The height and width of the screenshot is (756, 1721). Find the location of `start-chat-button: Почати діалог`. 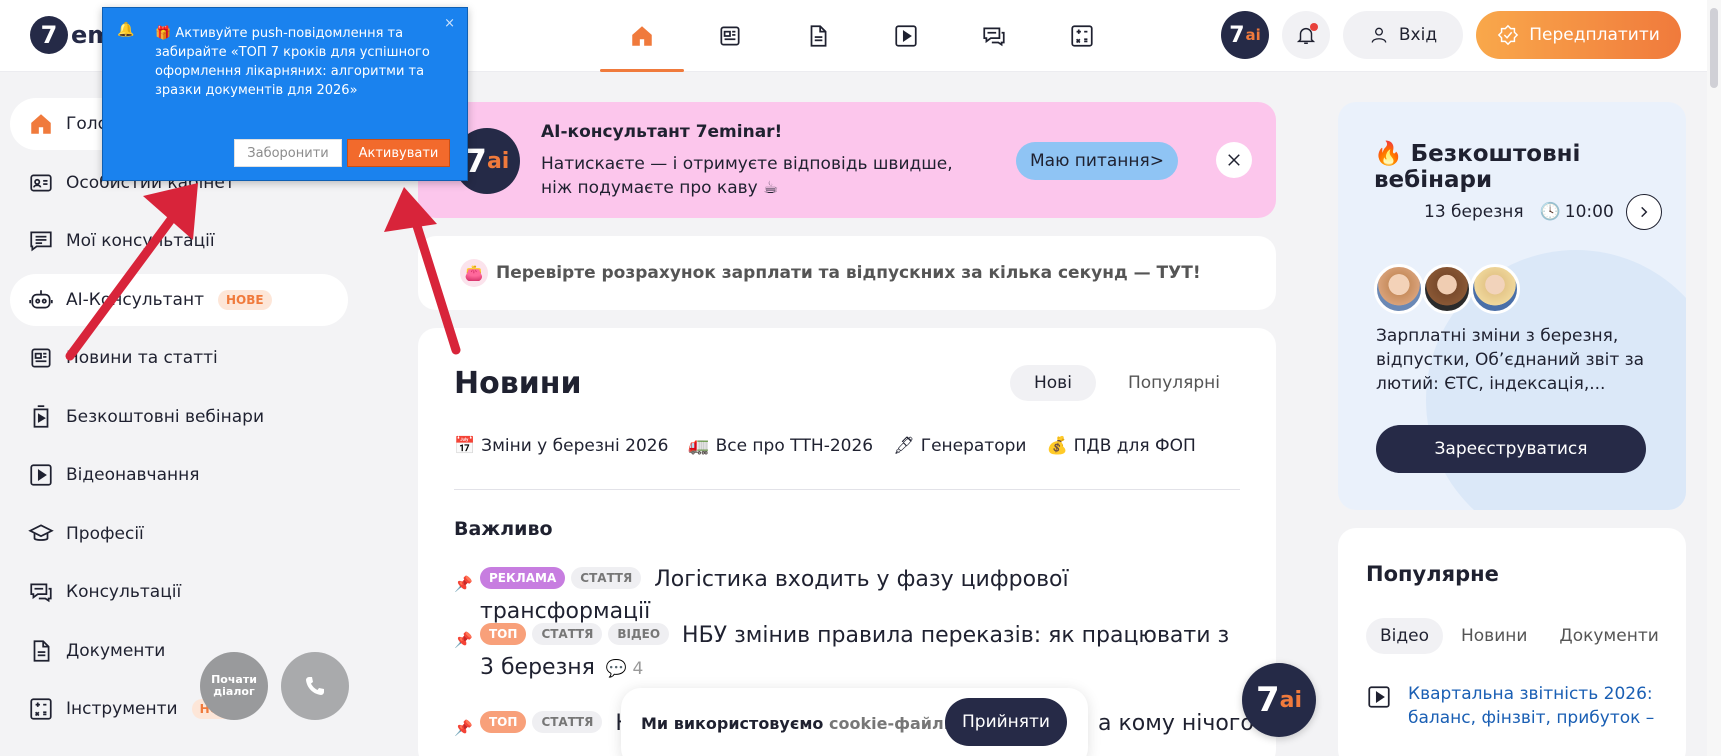

start-chat-button: Почати діалог is located at coordinates (234, 686).